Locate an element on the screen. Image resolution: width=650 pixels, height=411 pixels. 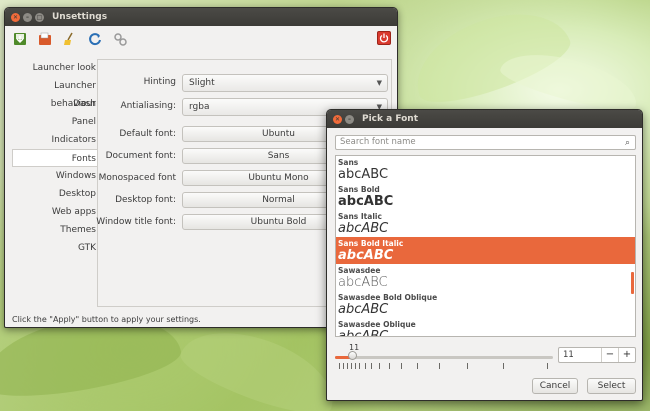
font-item-sans: Sans abcABC is located at coordinates (485, 169).